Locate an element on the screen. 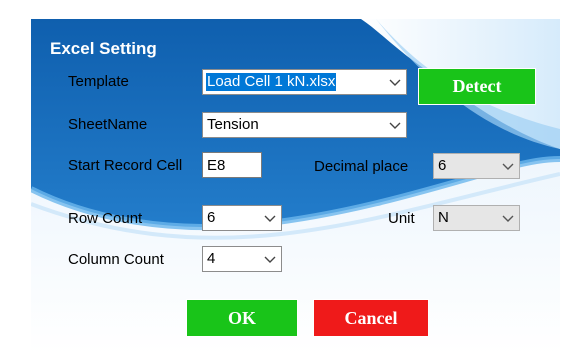 The width and height of the screenshot is (574, 354). dialog-title: Excel Setting is located at coordinates (103, 48).